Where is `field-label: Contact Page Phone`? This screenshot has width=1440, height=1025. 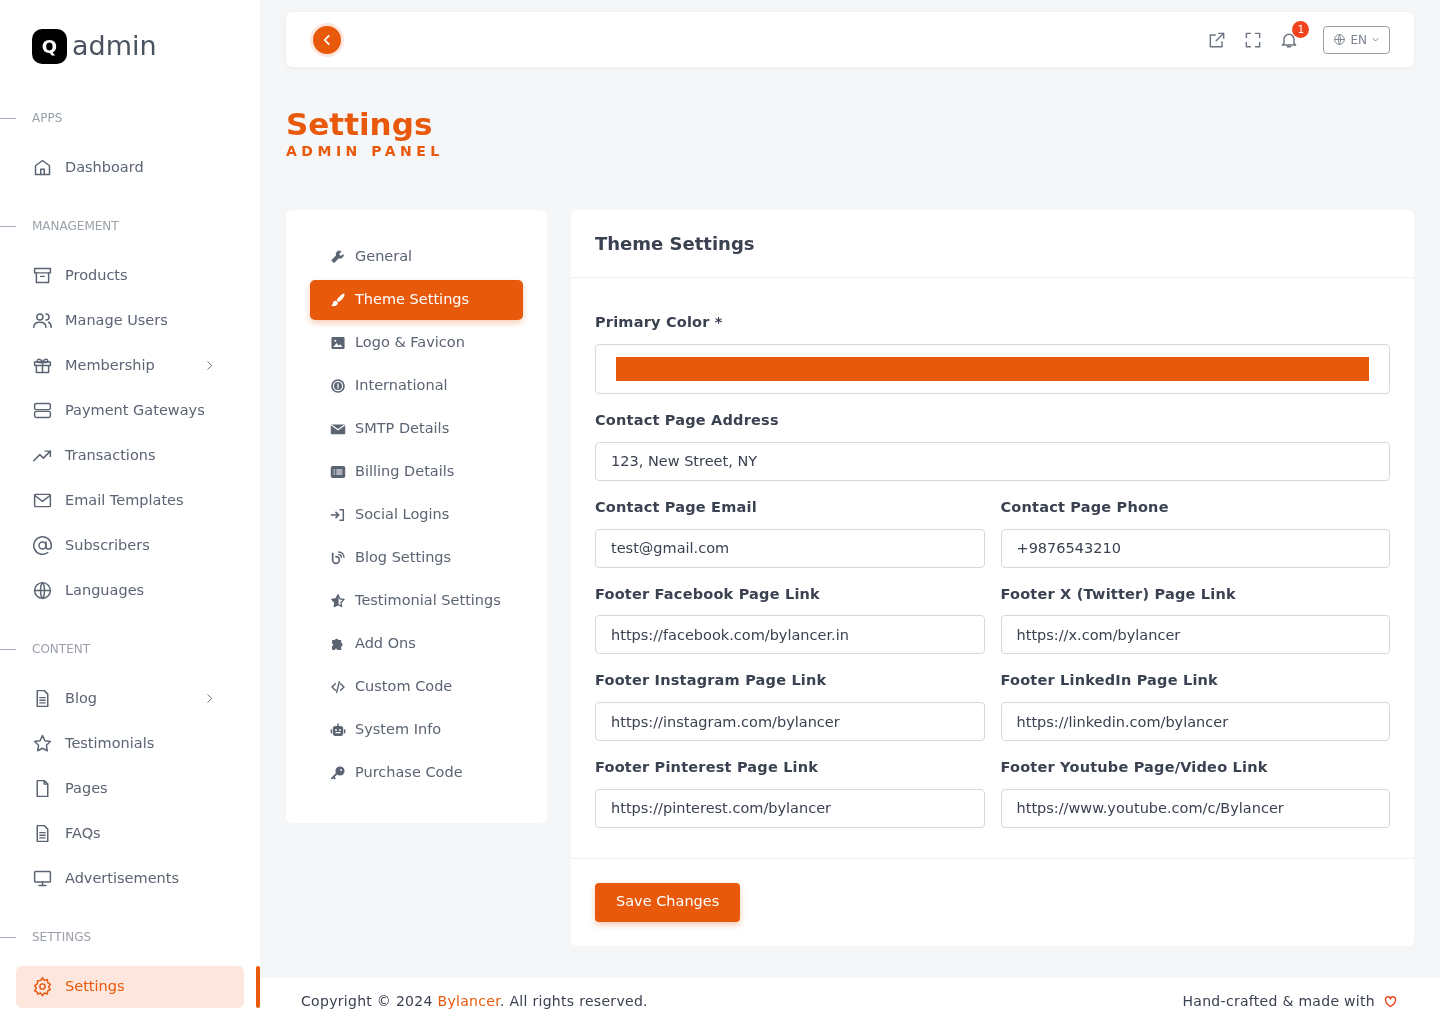 field-label: Contact Page Phone is located at coordinates (1085, 507).